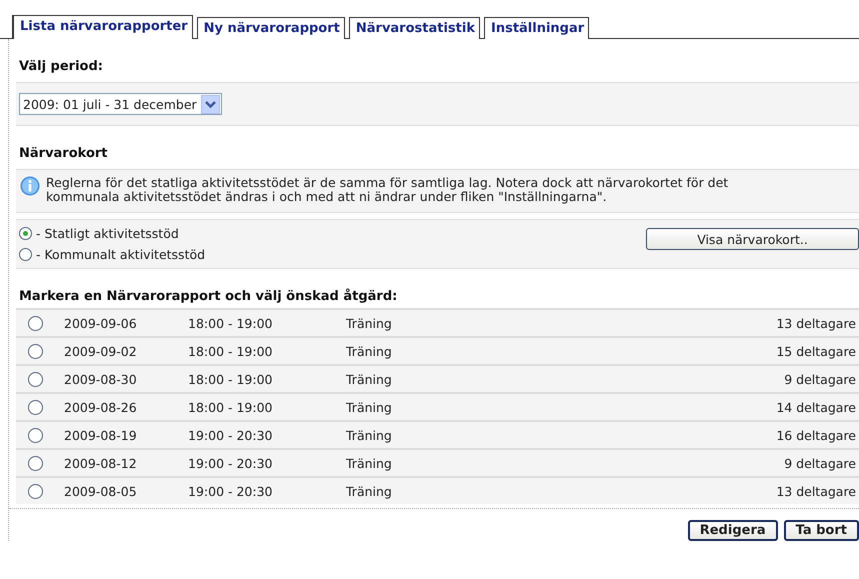 This screenshot has height=579, width=859. What do you see at coordinates (733, 530) in the screenshot?
I see `action-button: Redigera` at bounding box center [733, 530].